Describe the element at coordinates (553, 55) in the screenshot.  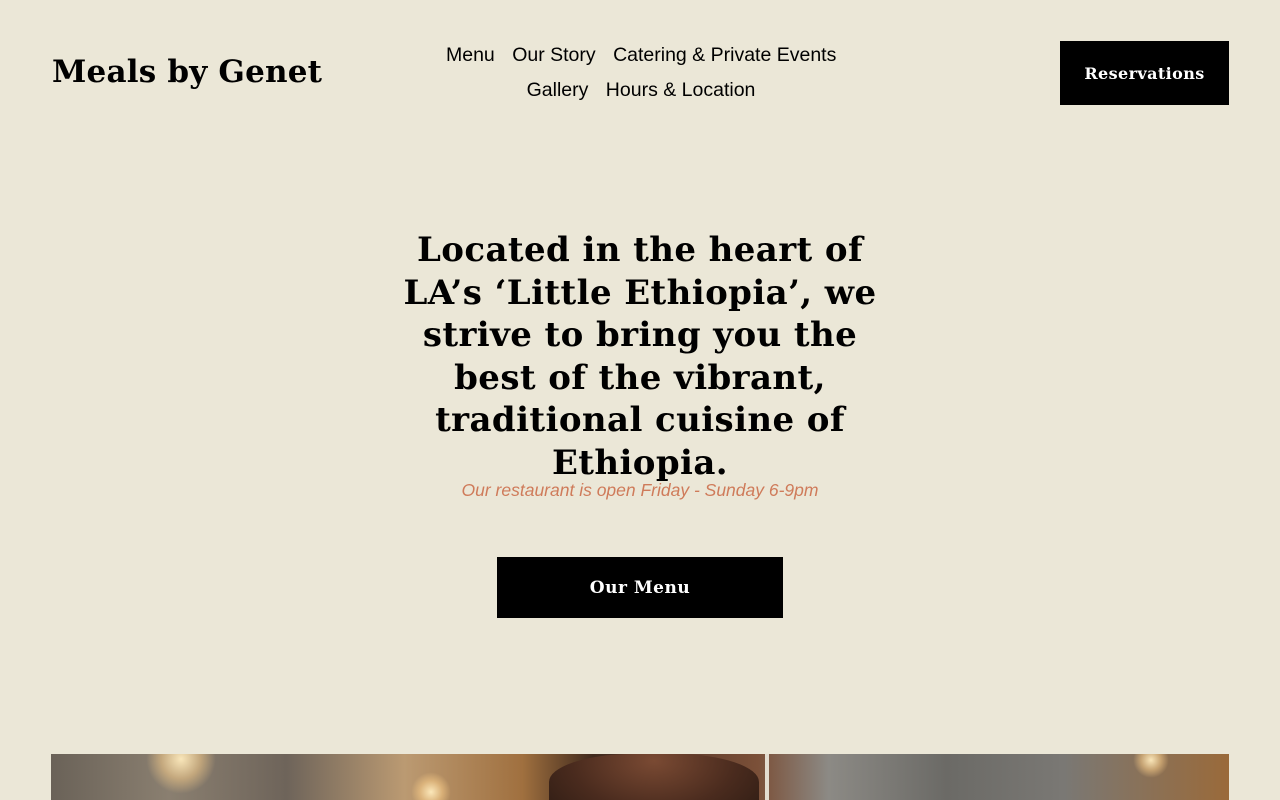
I see `nav-link-our-story: Our Story` at that location.